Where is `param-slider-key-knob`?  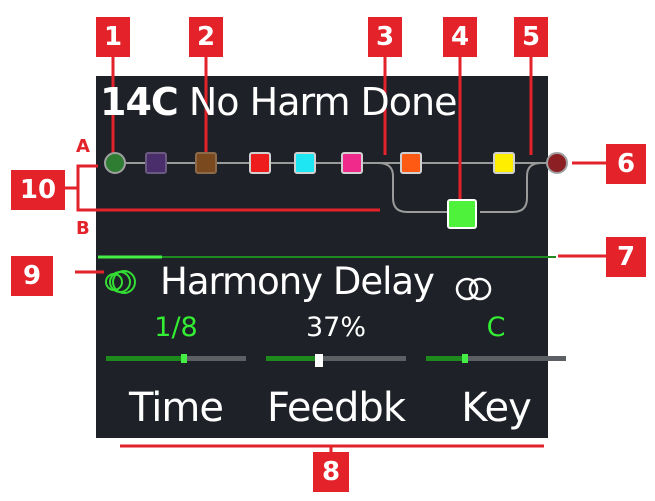 param-slider-key-knob is located at coordinates (465, 358).